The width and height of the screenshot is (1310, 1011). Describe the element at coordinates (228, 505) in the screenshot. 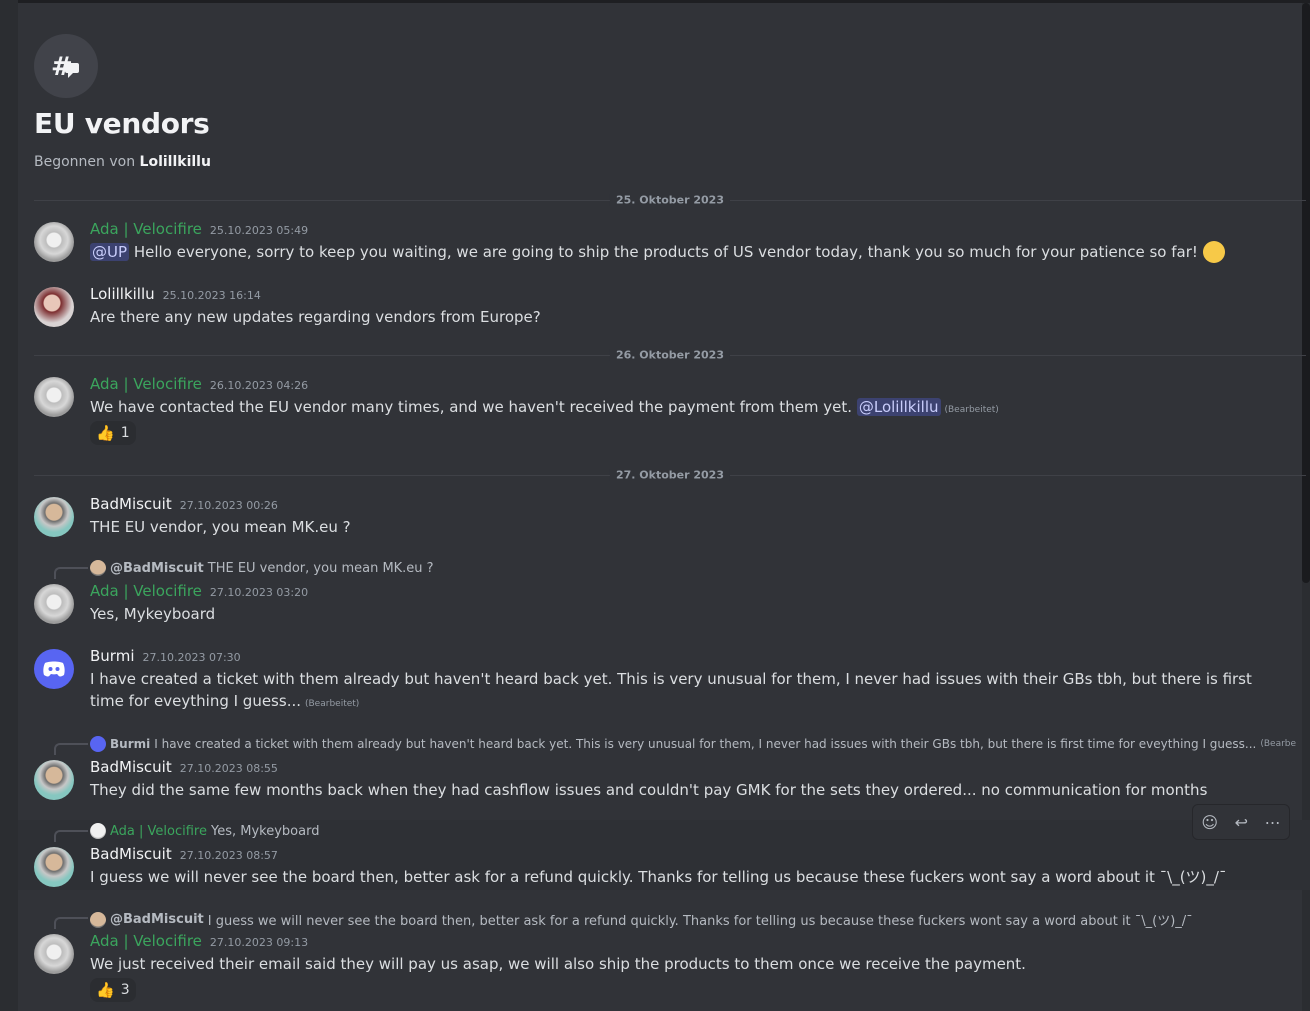

I see `timestamp: 27.10.2023 00:26` at that location.